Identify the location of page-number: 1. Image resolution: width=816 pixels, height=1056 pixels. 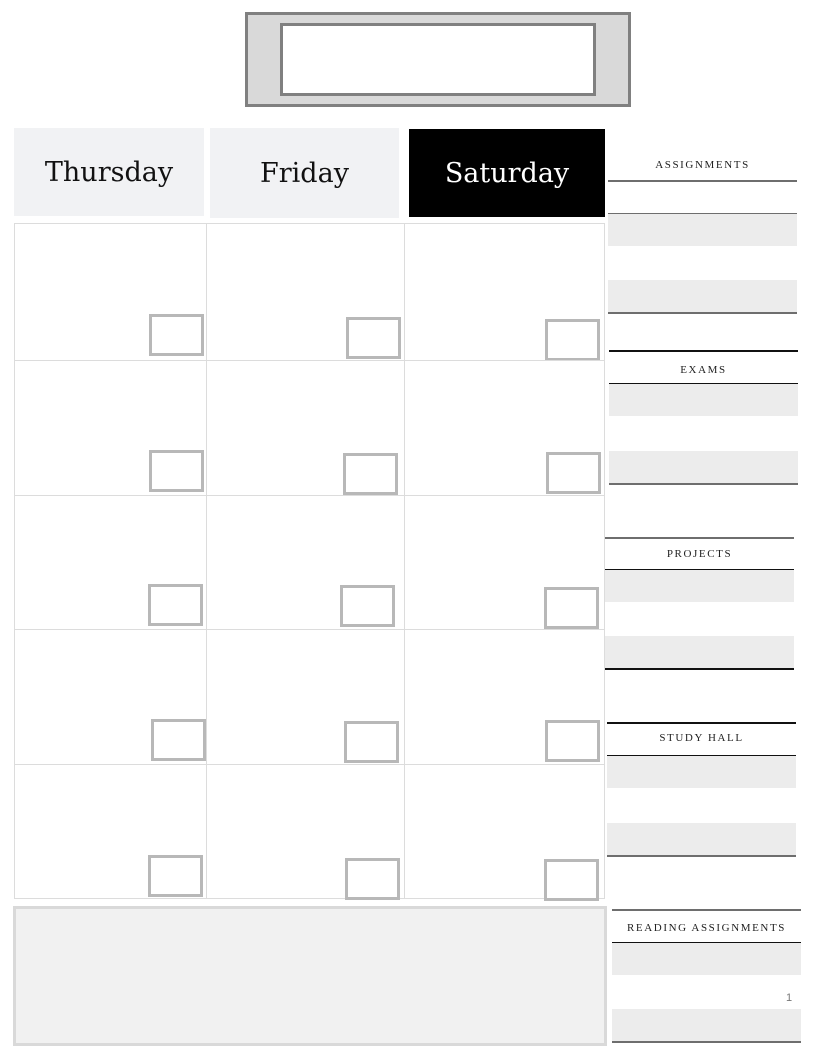
(789, 998).